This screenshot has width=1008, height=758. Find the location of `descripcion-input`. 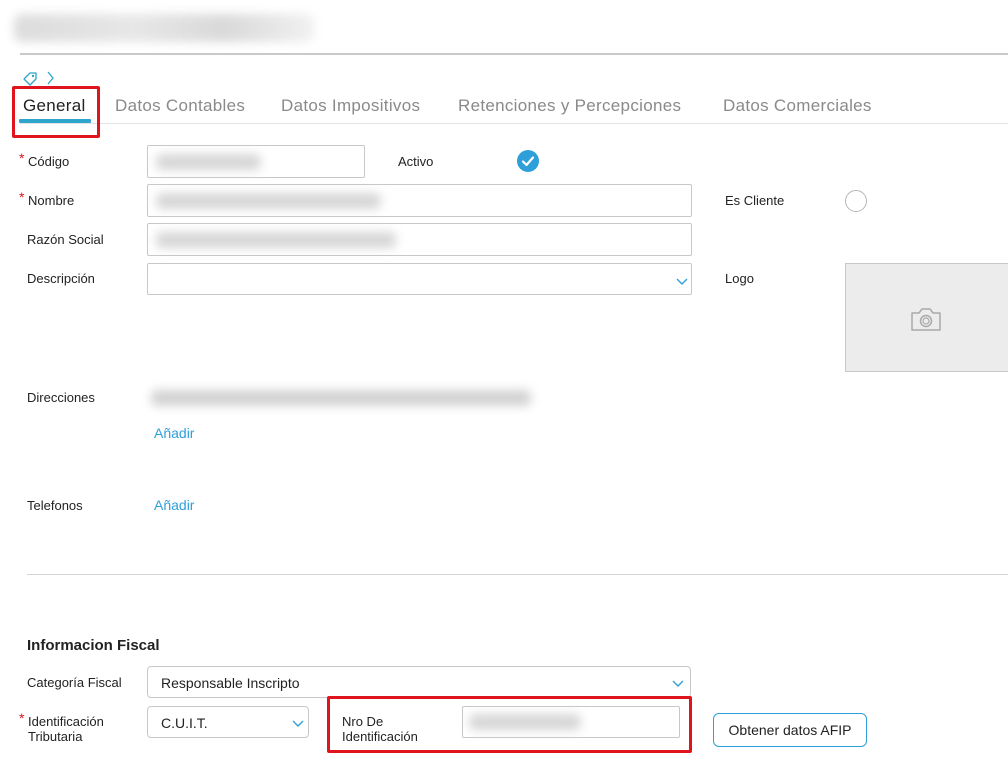

descripcion-input is located at coordinates (419, 279).